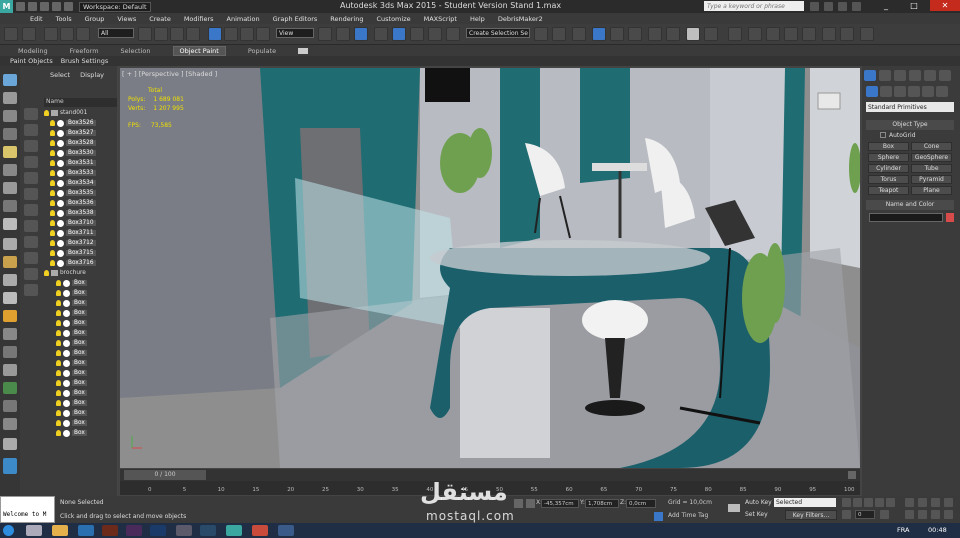 This screenshot has height=538, width=960. Describe the element at coordinates (910, 125) in the screenshot. I see `object-type-header: Object Type` at that location.